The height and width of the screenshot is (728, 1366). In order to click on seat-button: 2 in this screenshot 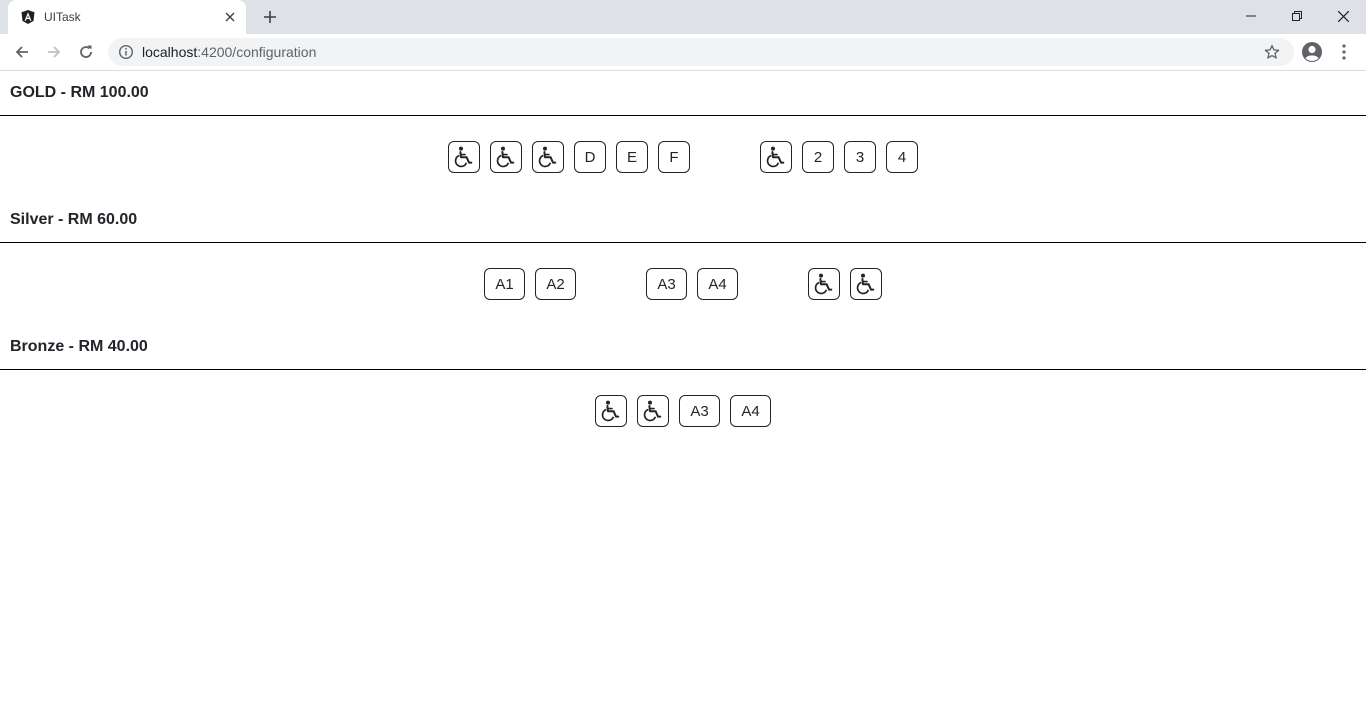, I will do `click(818, 157)`.